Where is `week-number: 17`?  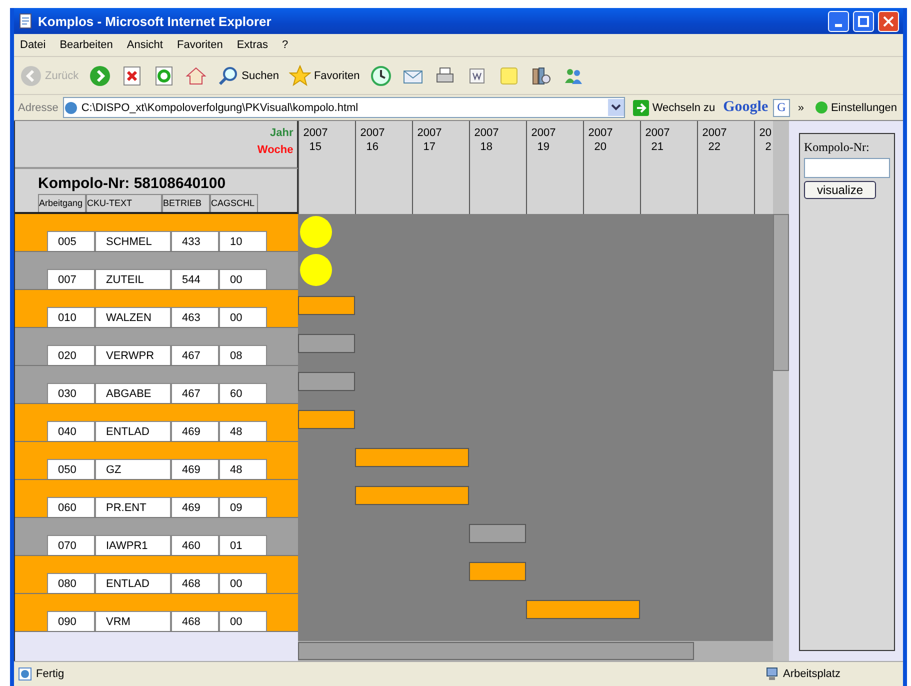 week-number: 17 is located at coordinates (429, 147).